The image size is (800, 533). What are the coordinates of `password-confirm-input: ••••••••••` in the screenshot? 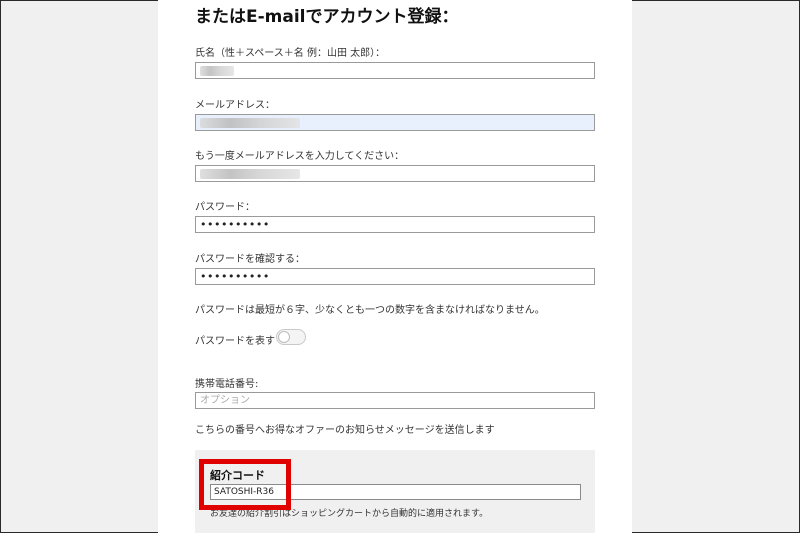 It's located at (395, 276).